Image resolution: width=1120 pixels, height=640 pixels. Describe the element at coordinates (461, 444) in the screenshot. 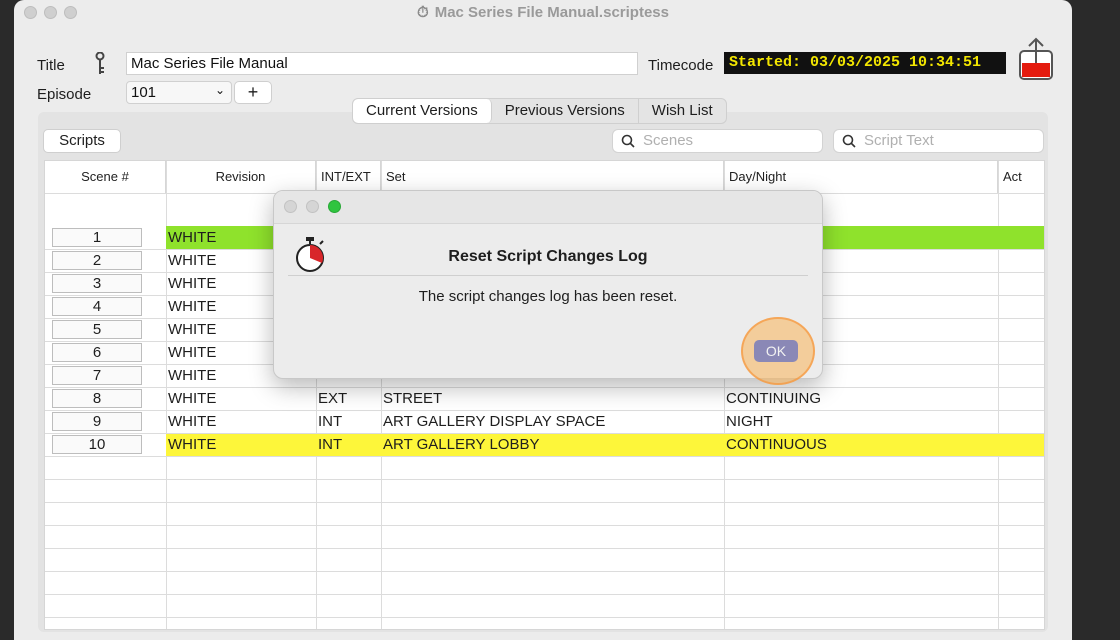

I see `set-cell: ART GALLERY LOBBY` at that location.